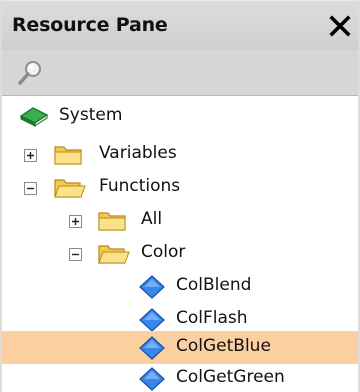  Describe the element at coordinates (180, 73) in the screenshot. I see `search-bar` at that location.